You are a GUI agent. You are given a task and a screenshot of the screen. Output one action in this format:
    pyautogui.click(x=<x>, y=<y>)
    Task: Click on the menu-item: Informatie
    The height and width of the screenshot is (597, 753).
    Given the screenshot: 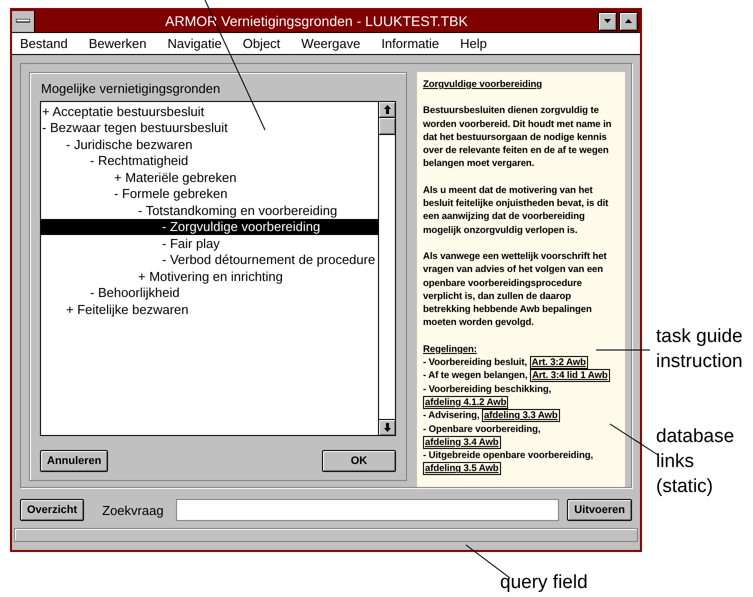 What is the action you would take?
    pyautogui.click(x=410, y=43)
    